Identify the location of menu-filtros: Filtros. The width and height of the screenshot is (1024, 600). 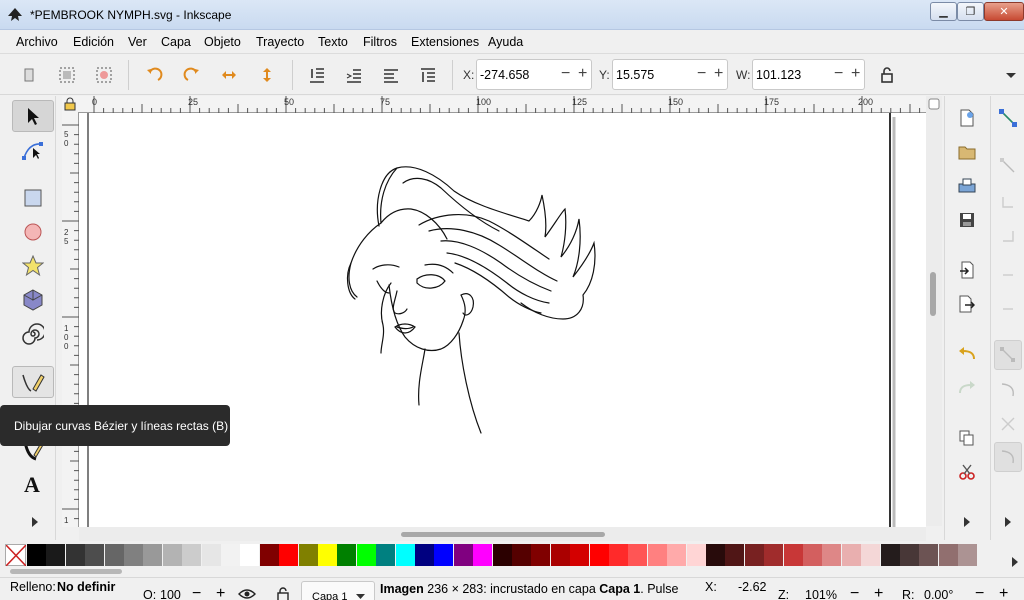
(380, 42).